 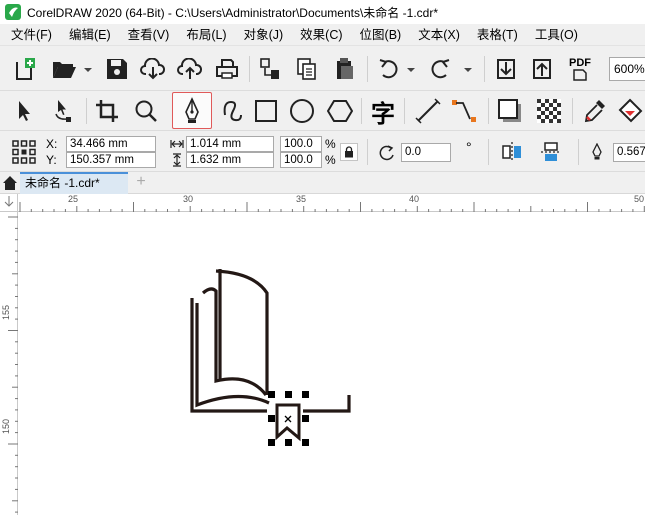 I want to click on outline-pen-icon, so click(x=597, y=151).